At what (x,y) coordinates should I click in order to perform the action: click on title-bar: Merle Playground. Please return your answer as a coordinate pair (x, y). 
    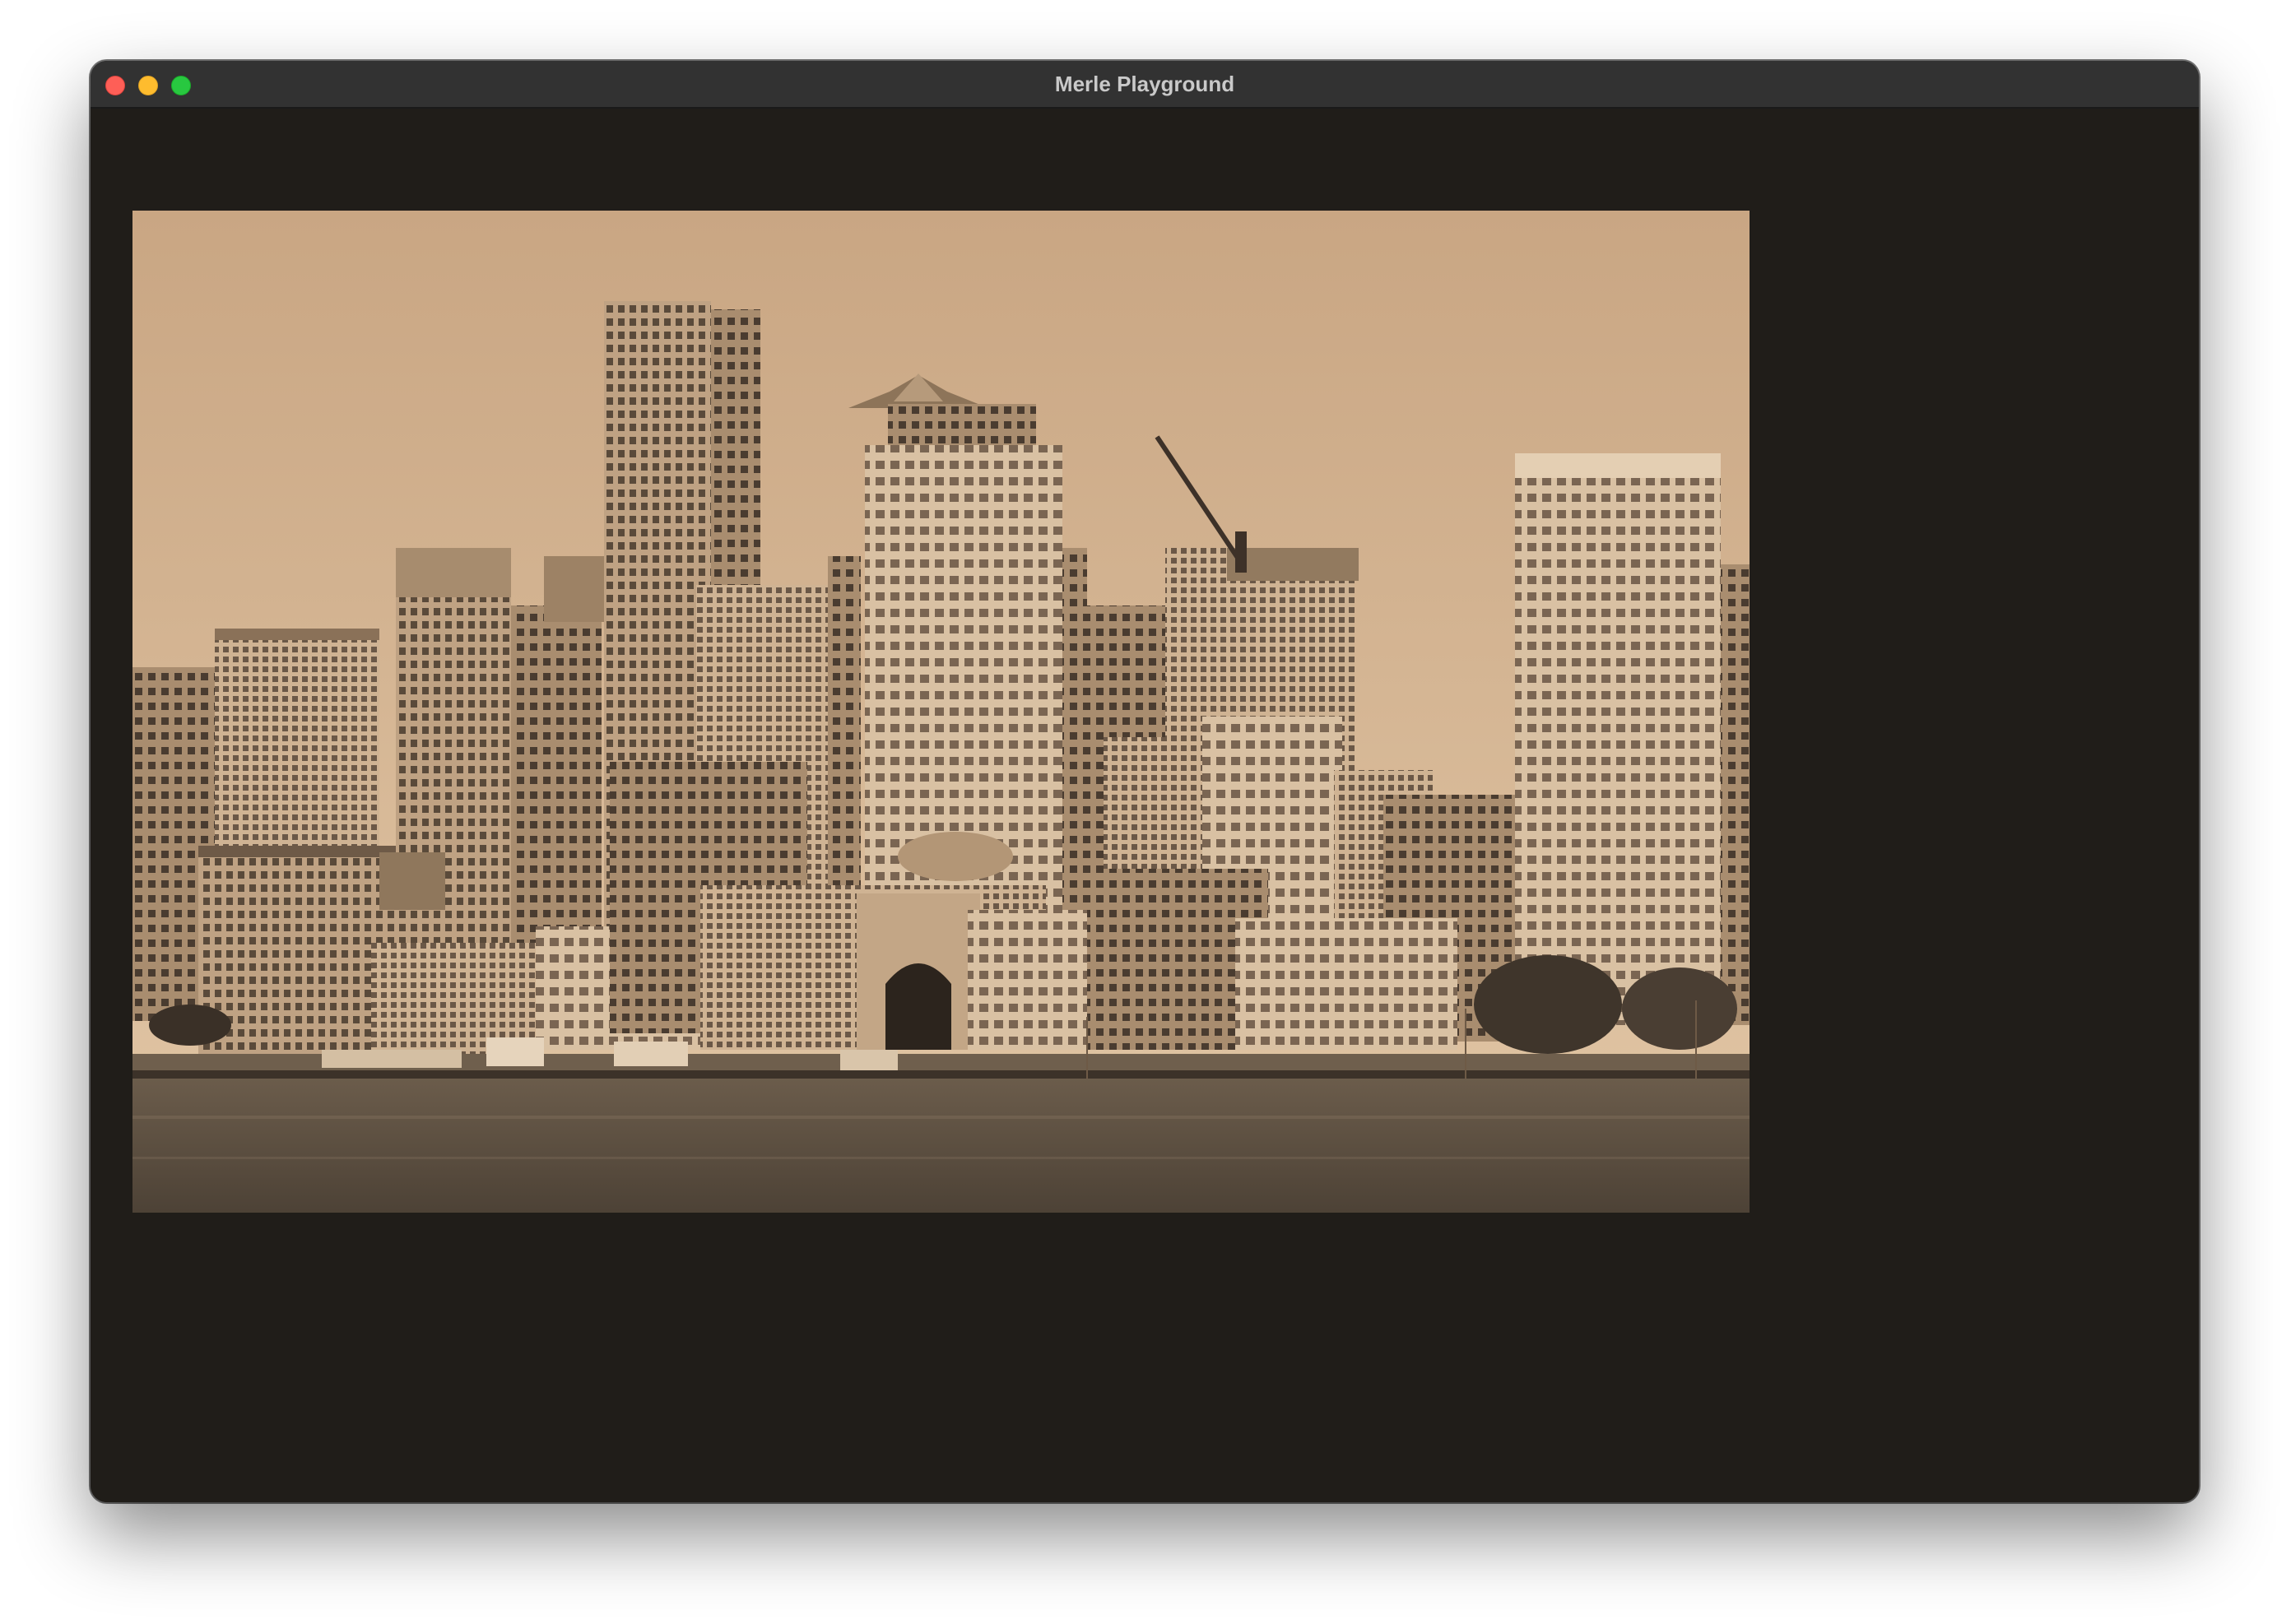
    Looking at the image, I should click on (1145, 85).